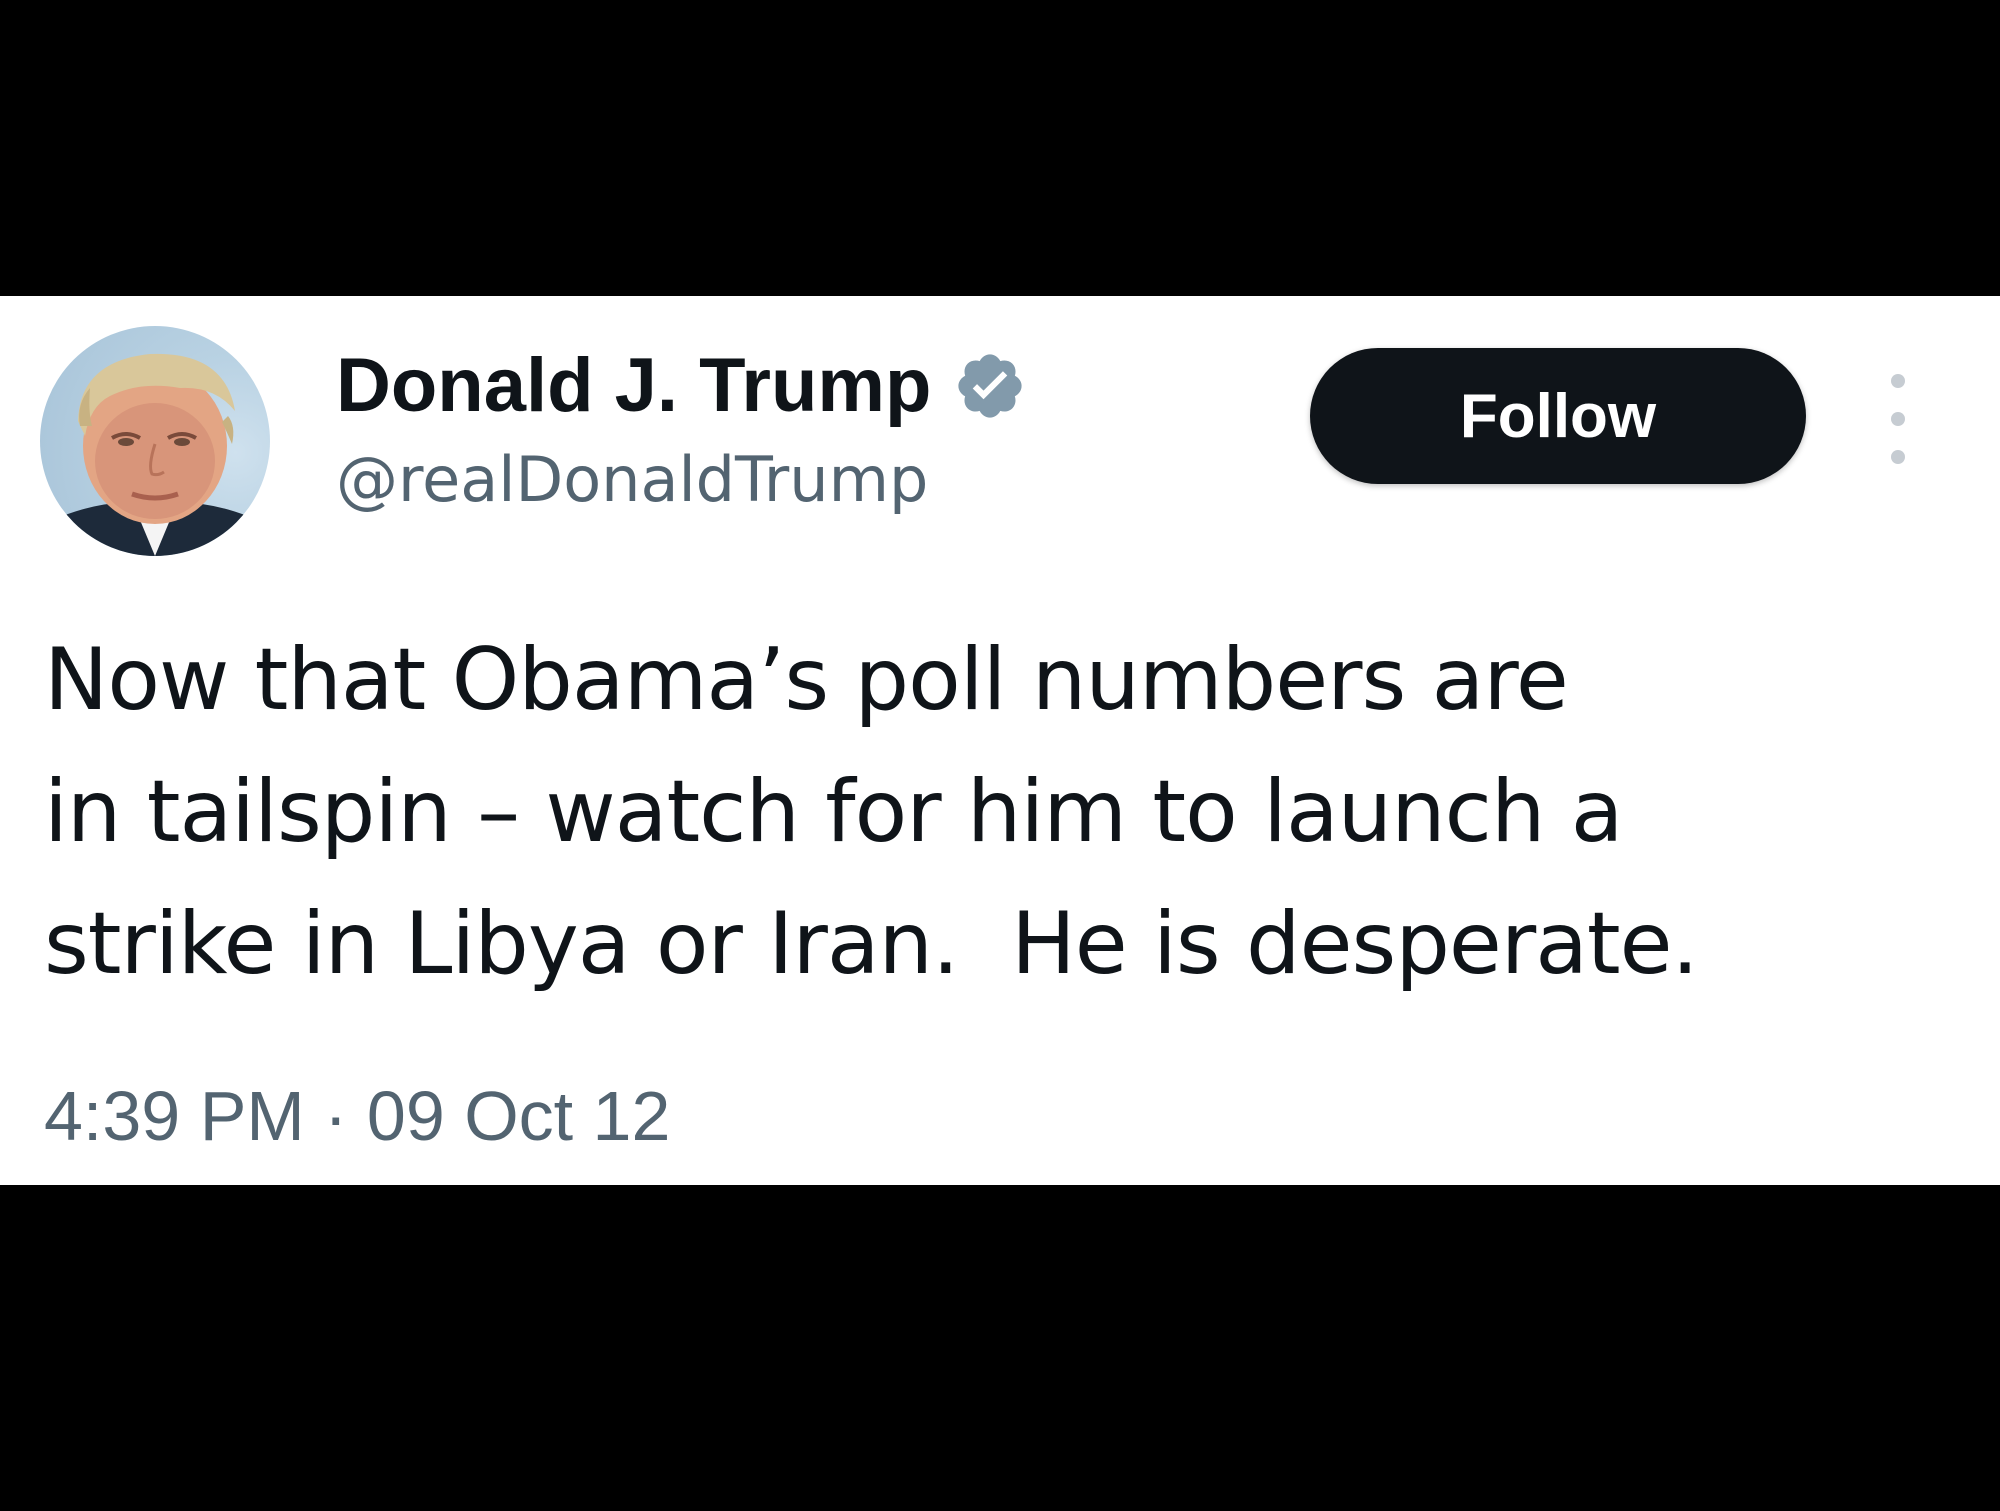 Image resolution: width=2000 pixels, height=1511 pixels. Describe the element at coordinates (632, 480) in the screenshot. I see `user-handle: @realDonaldTrump` at that location.